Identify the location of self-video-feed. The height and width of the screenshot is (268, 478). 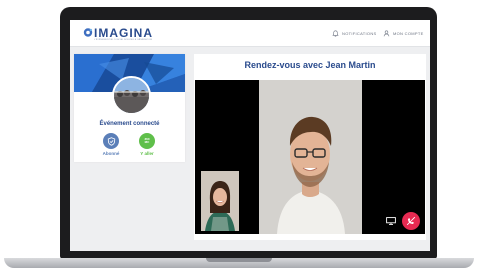
(220, 201).